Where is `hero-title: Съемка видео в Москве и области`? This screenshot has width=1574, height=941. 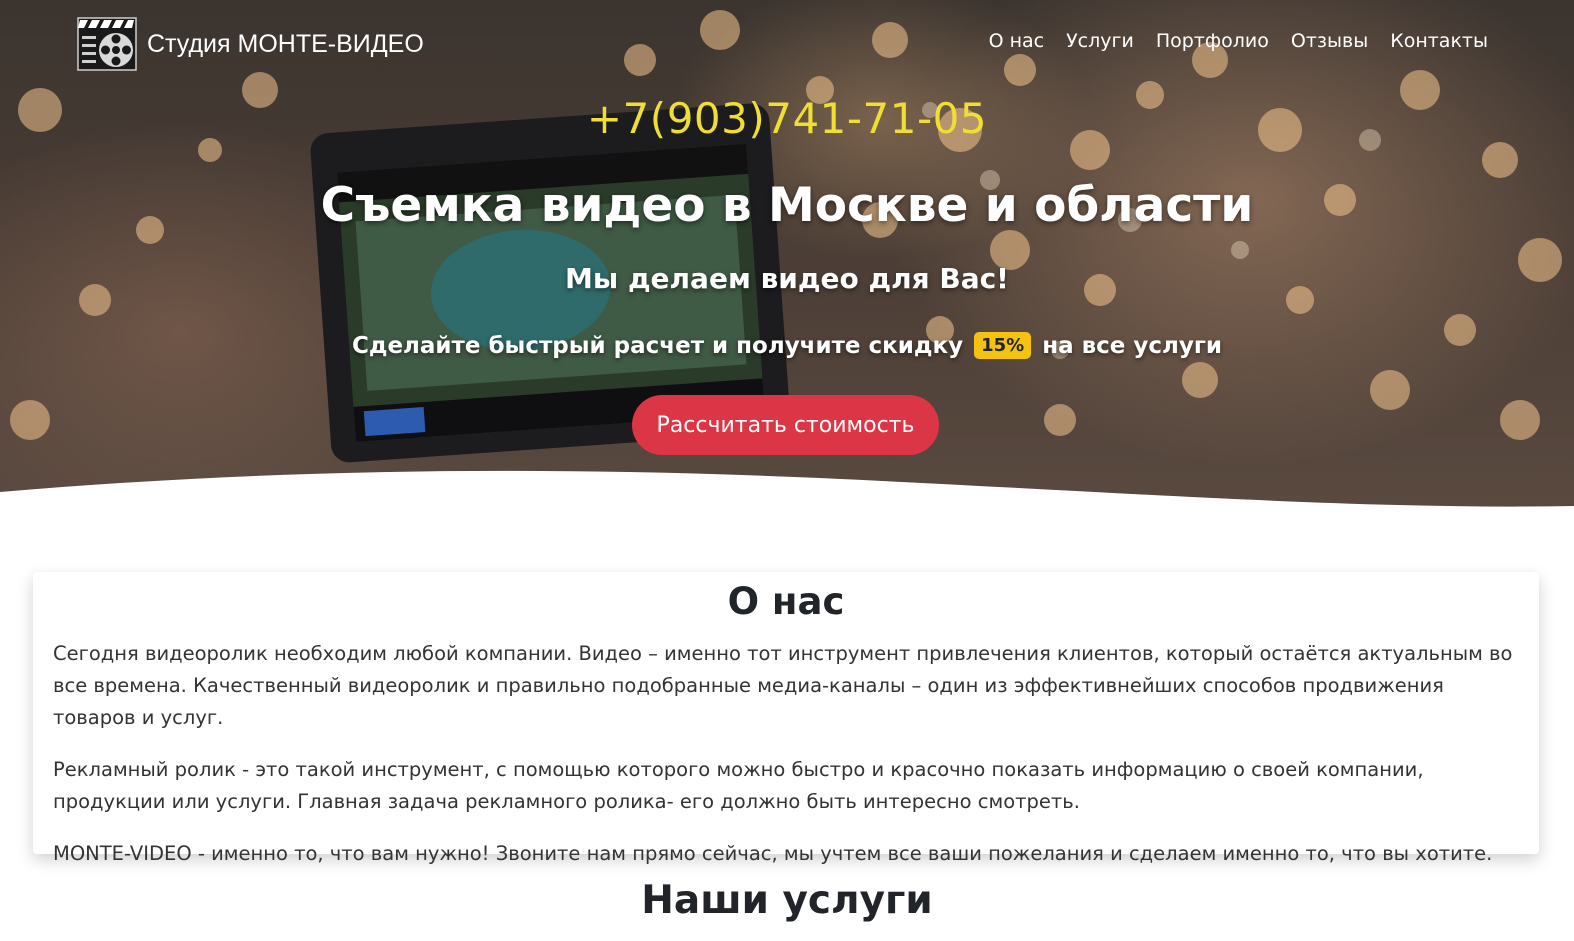
hero-title: Съемка видео в Москве и области is located at coordinates (787, 205).